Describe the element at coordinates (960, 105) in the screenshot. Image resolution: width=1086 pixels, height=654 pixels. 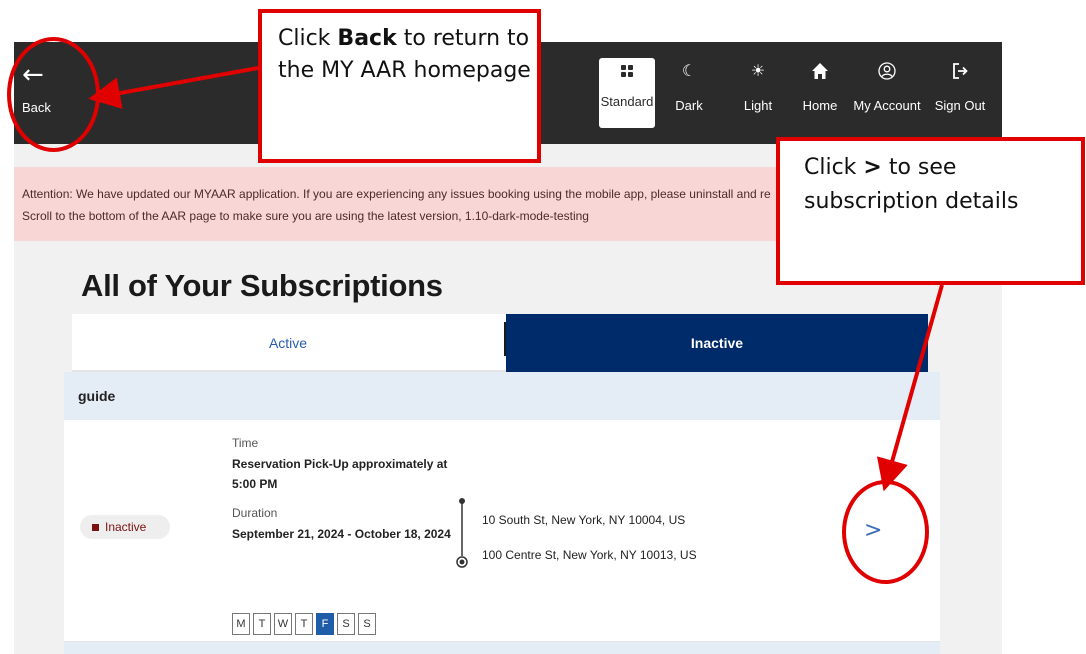
I see `nav-label: Sign Out` at that location.